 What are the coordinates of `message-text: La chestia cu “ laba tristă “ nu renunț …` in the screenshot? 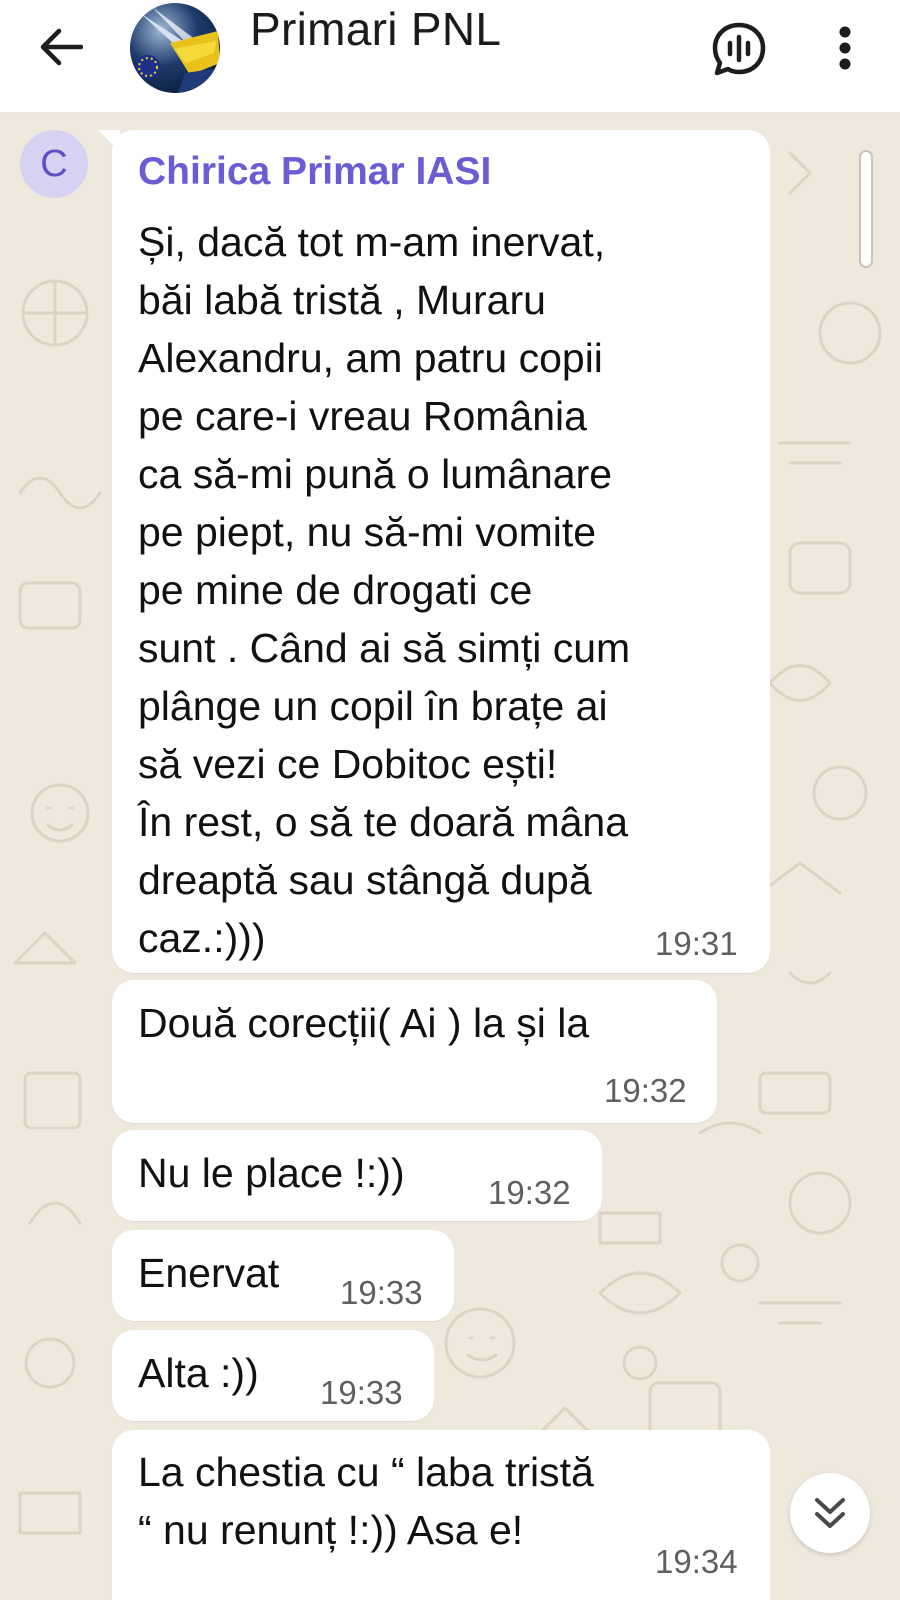 It's located at (366, 1501).